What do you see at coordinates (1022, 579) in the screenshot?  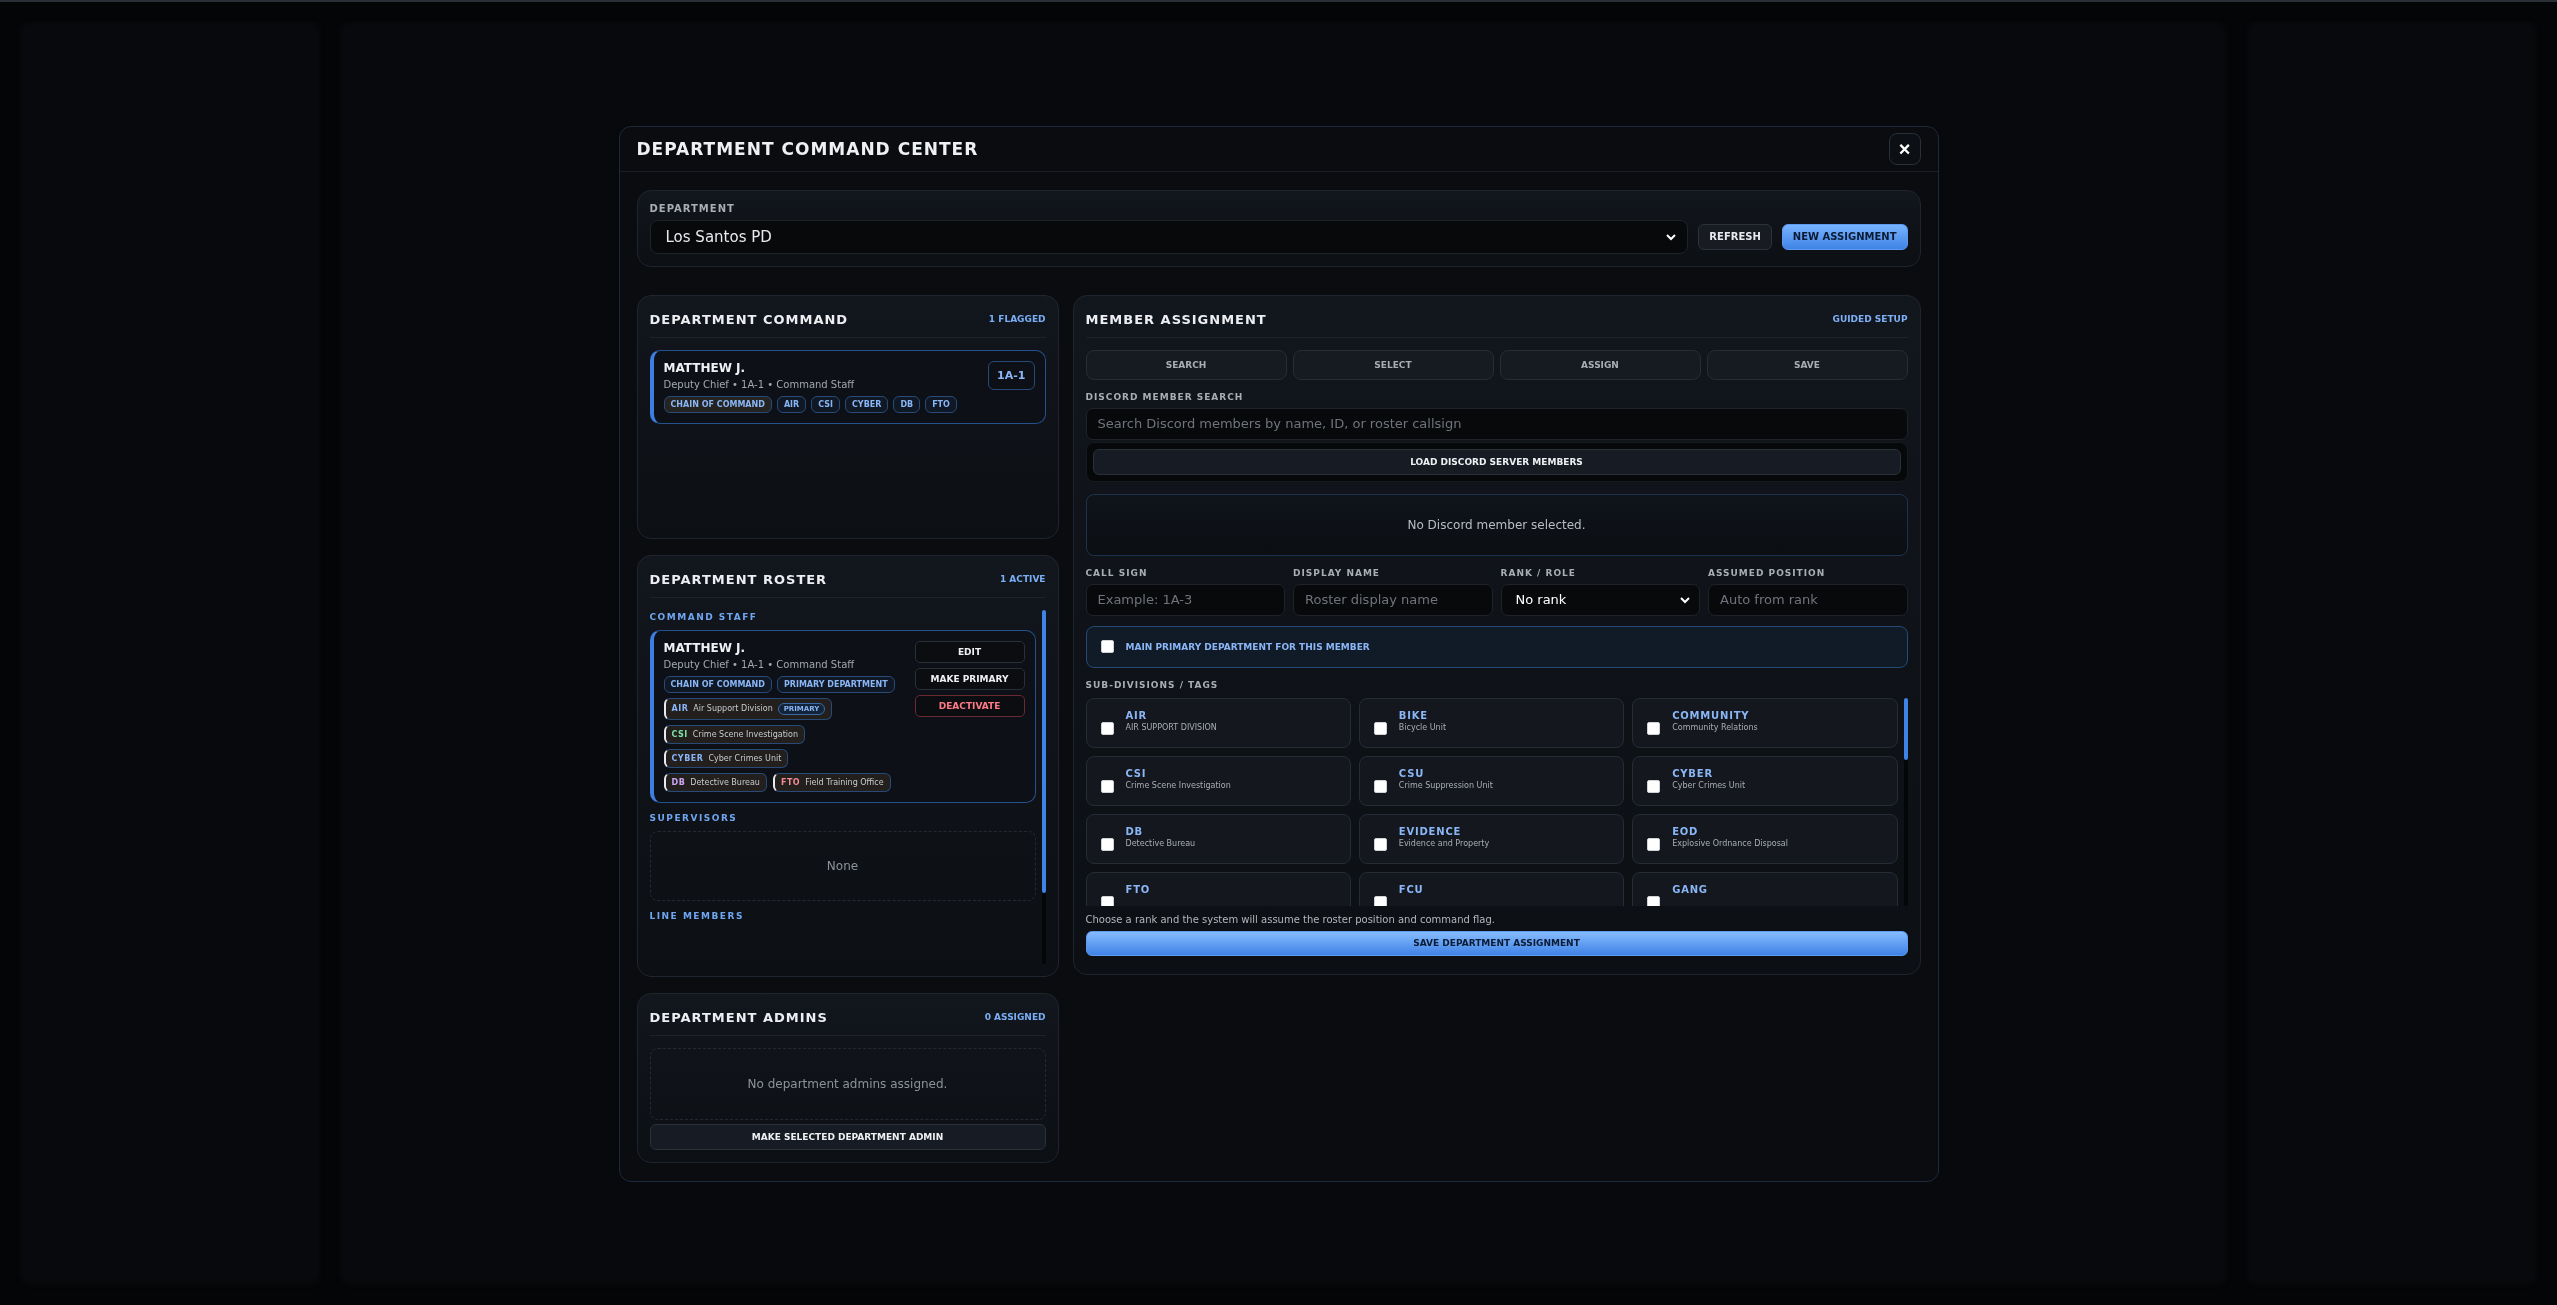 I see `active-count: 1 ACTIVE` at bounding box center [1022, 579].